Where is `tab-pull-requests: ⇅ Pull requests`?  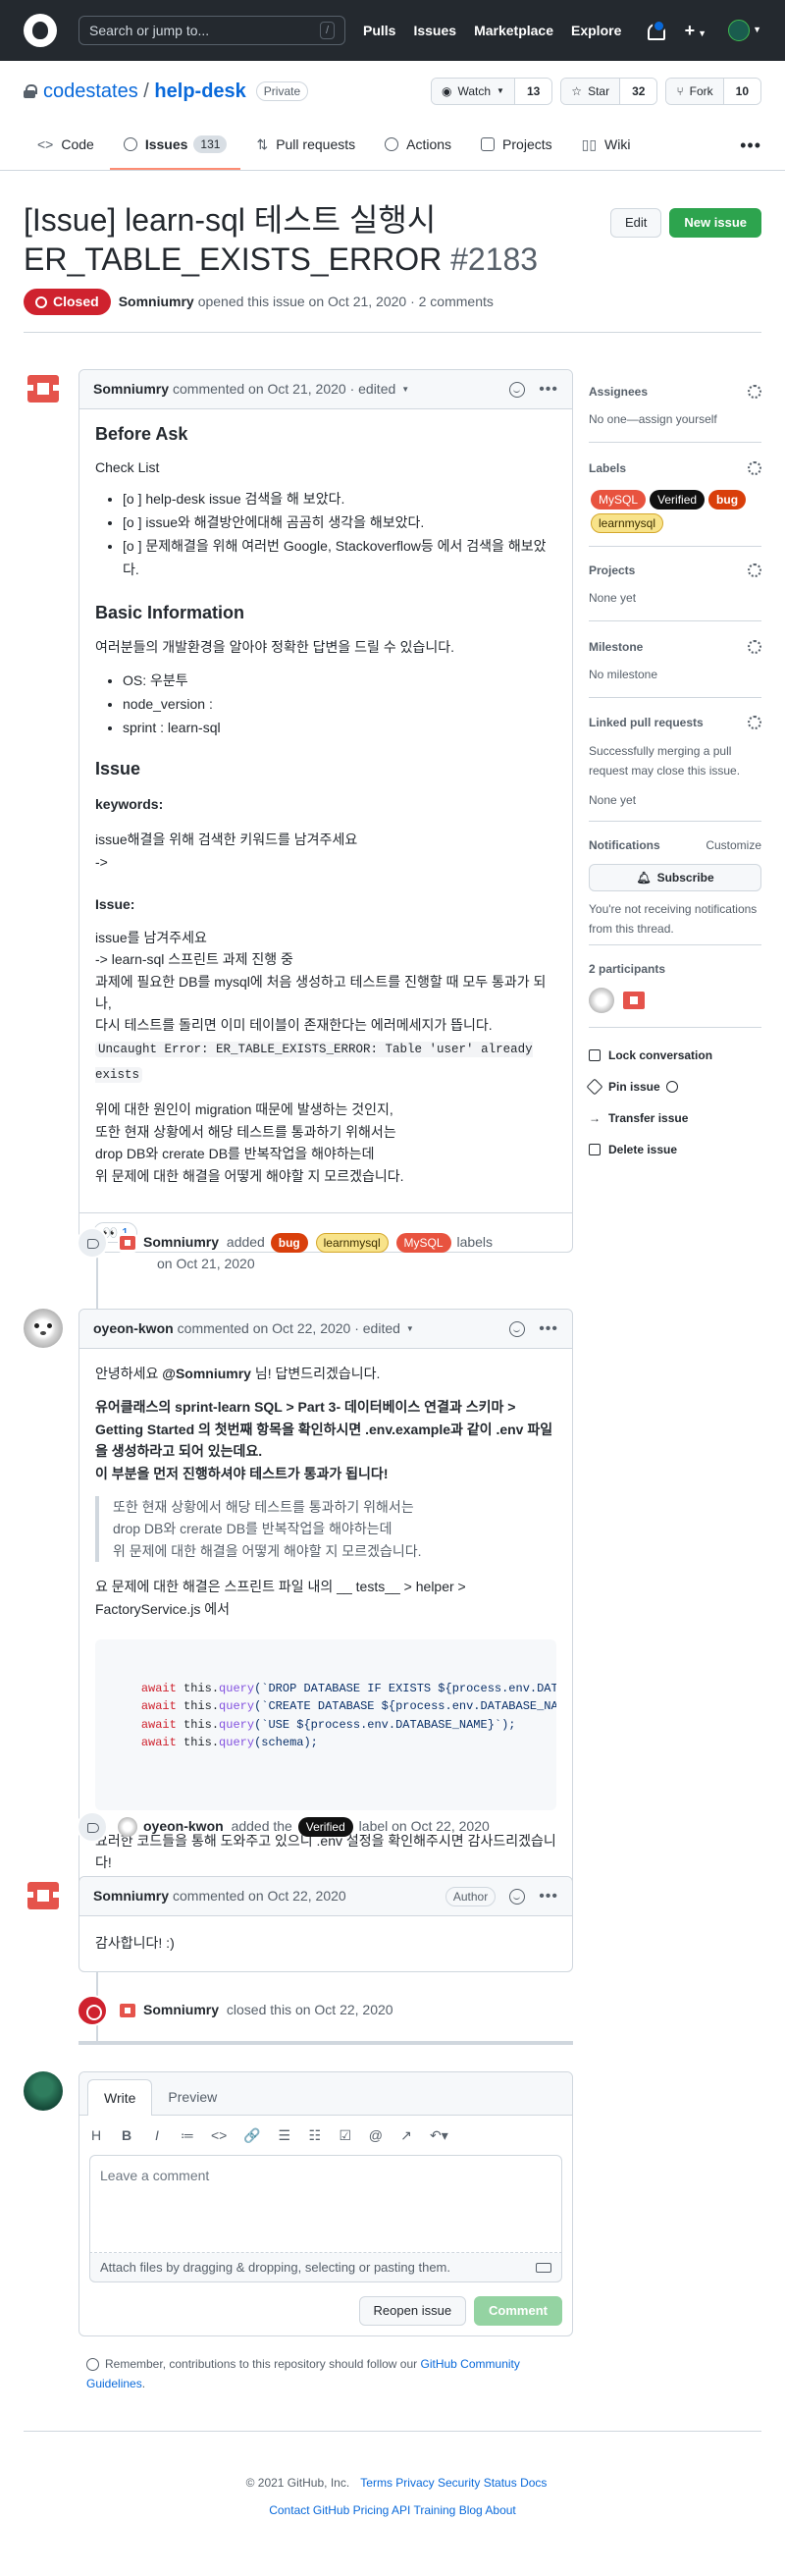 tab-pull-requests: ⇅ Pull requests is located at coordinates (305, 145).